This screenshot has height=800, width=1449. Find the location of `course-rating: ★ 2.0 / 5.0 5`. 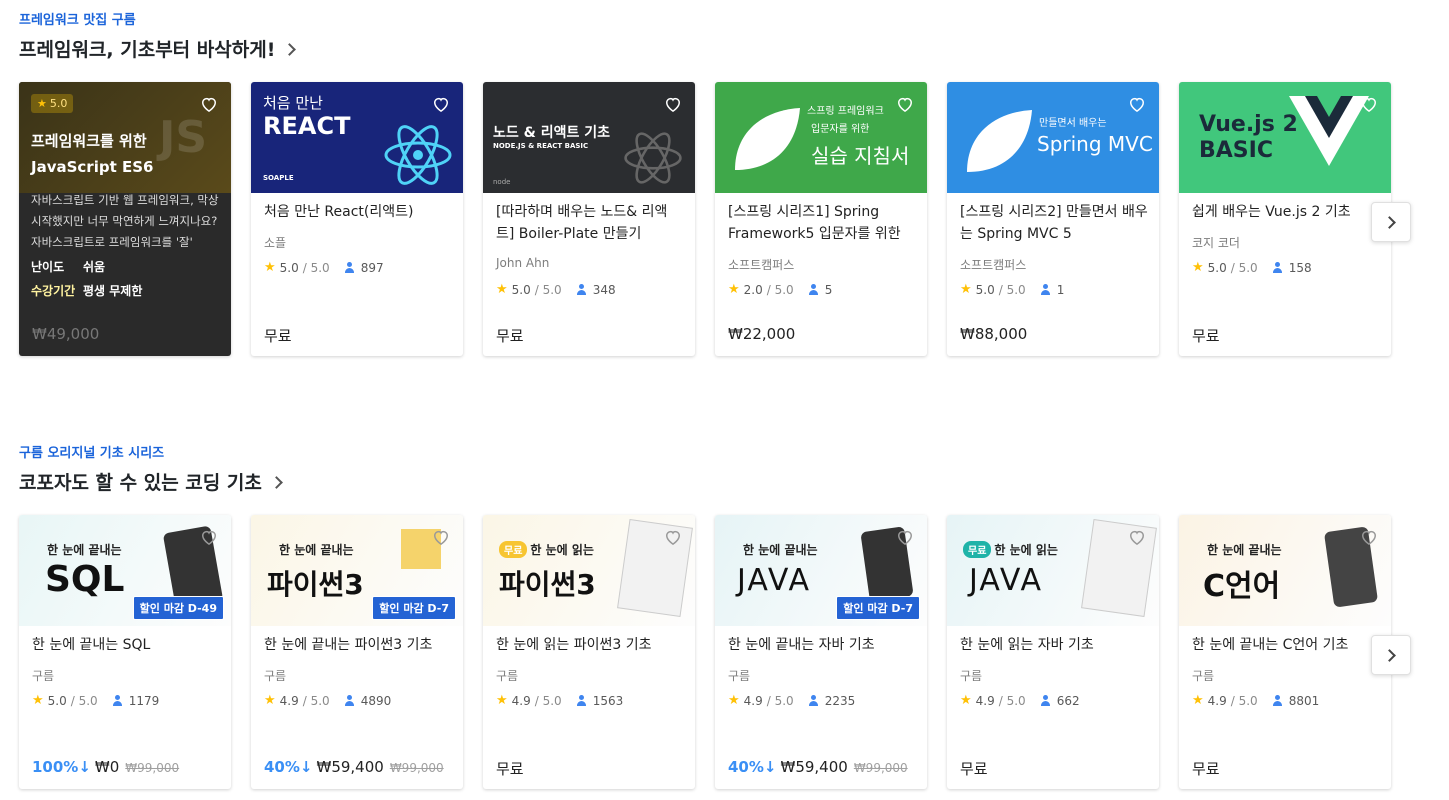

course-rating: ★ 2.0 / 5.0 5 is located at coordinates (780, 289).